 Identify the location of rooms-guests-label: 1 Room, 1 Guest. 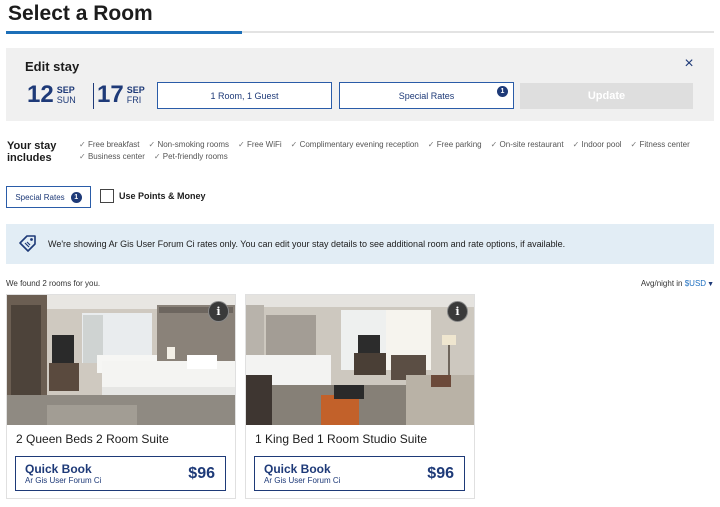
(244, 95).